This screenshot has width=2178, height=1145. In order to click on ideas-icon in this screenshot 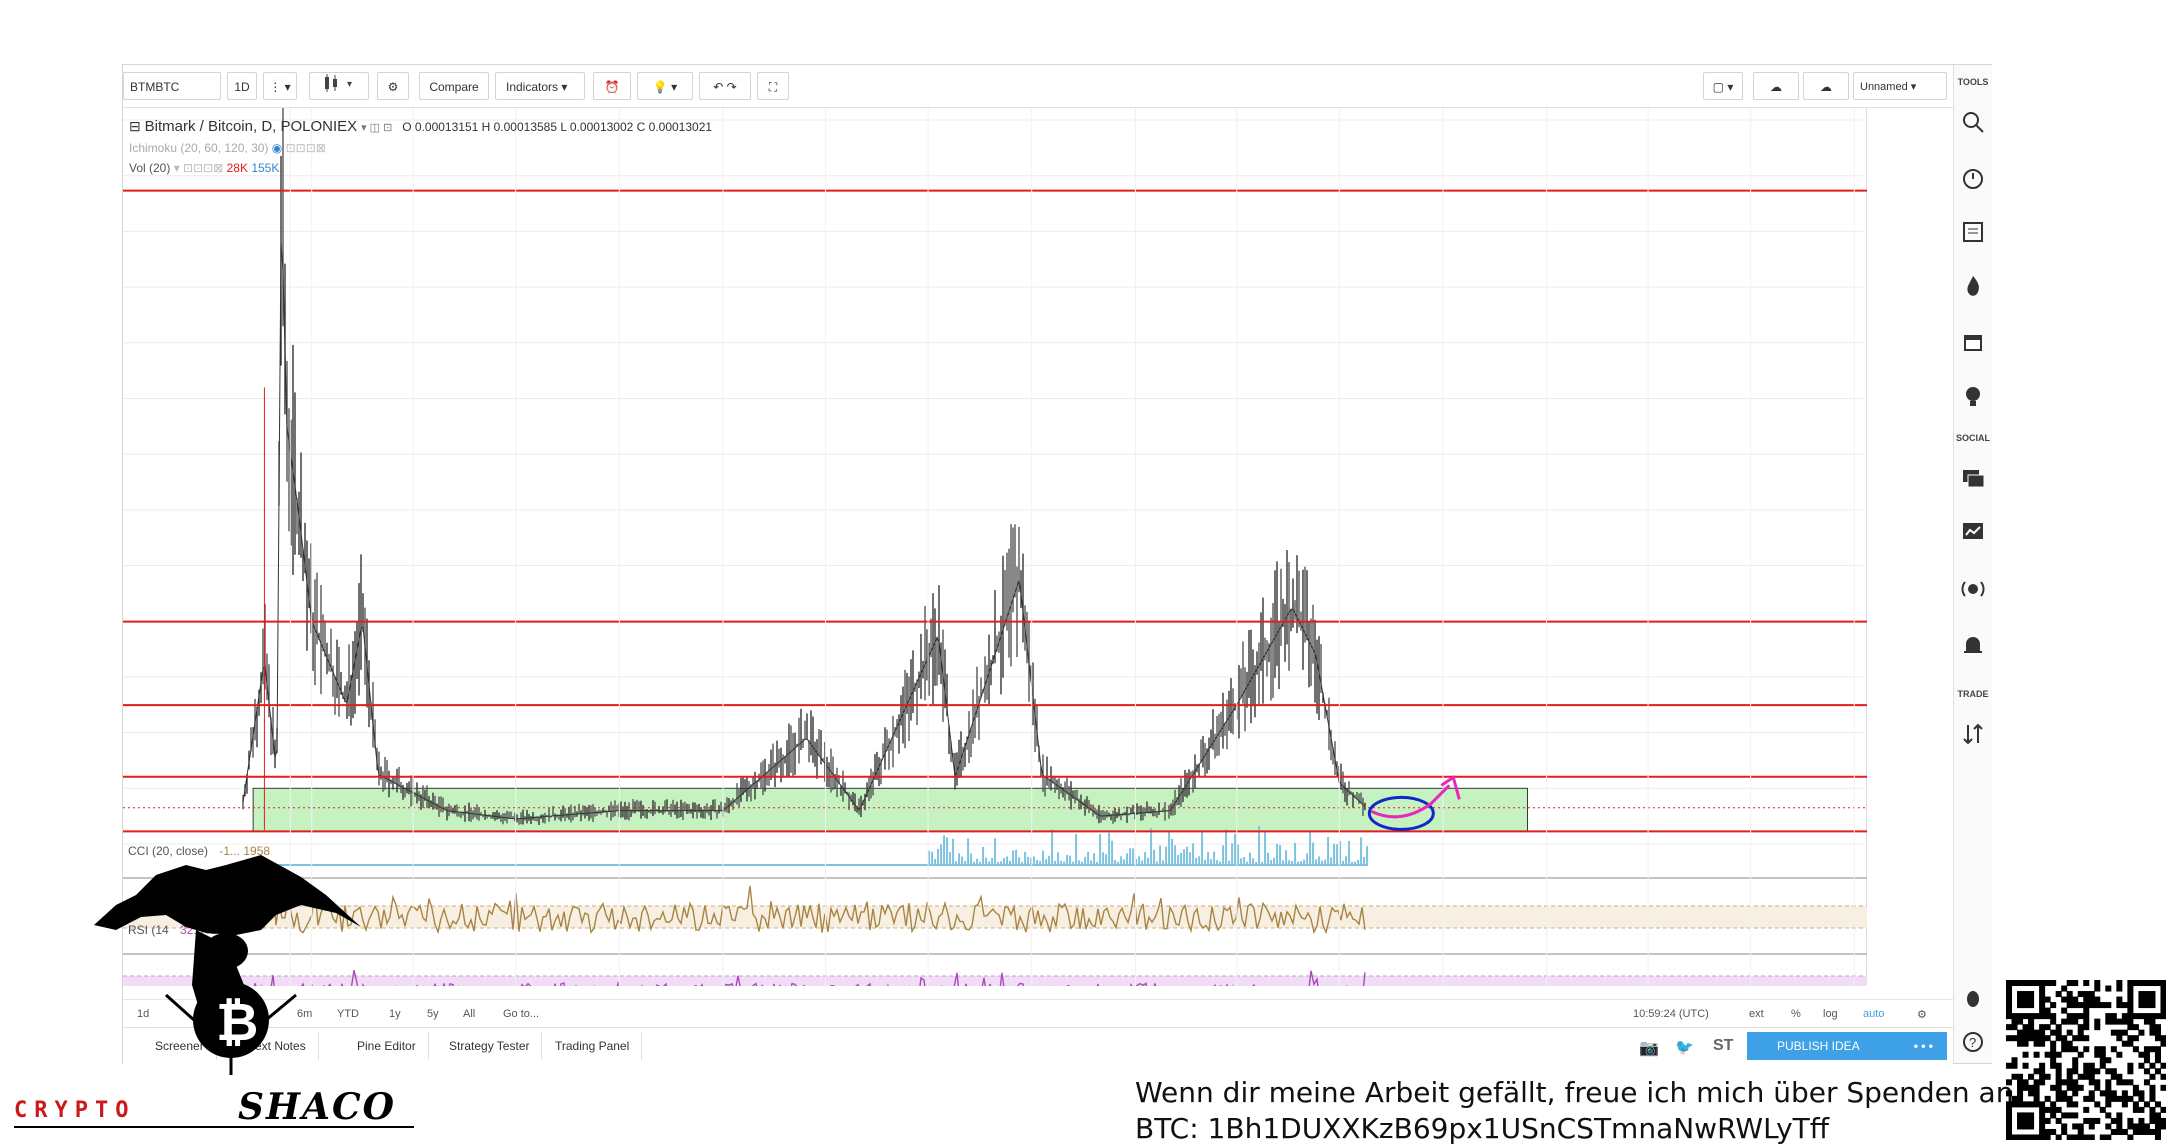, I will do `click(1973, 532)`.